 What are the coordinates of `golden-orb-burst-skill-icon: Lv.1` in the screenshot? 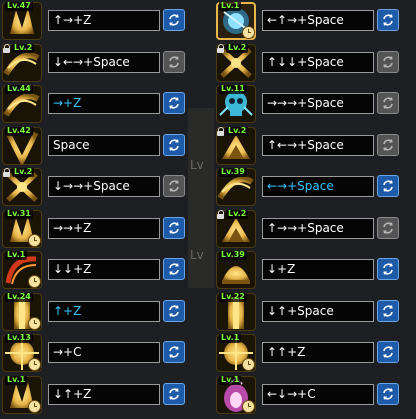 It's located at (236, 353).